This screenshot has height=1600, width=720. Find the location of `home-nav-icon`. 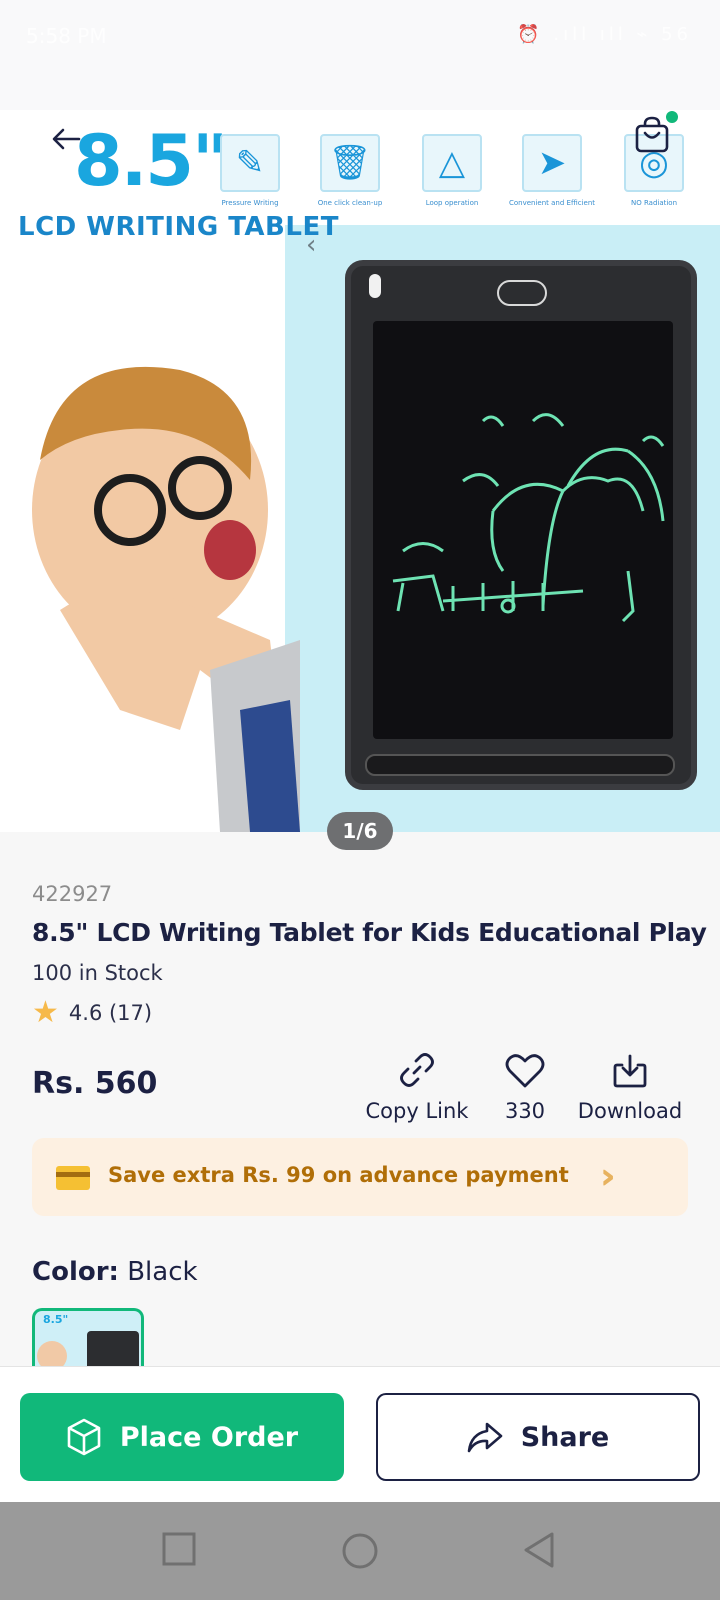

home-nav-icon is located at coordinates (360, 1551).